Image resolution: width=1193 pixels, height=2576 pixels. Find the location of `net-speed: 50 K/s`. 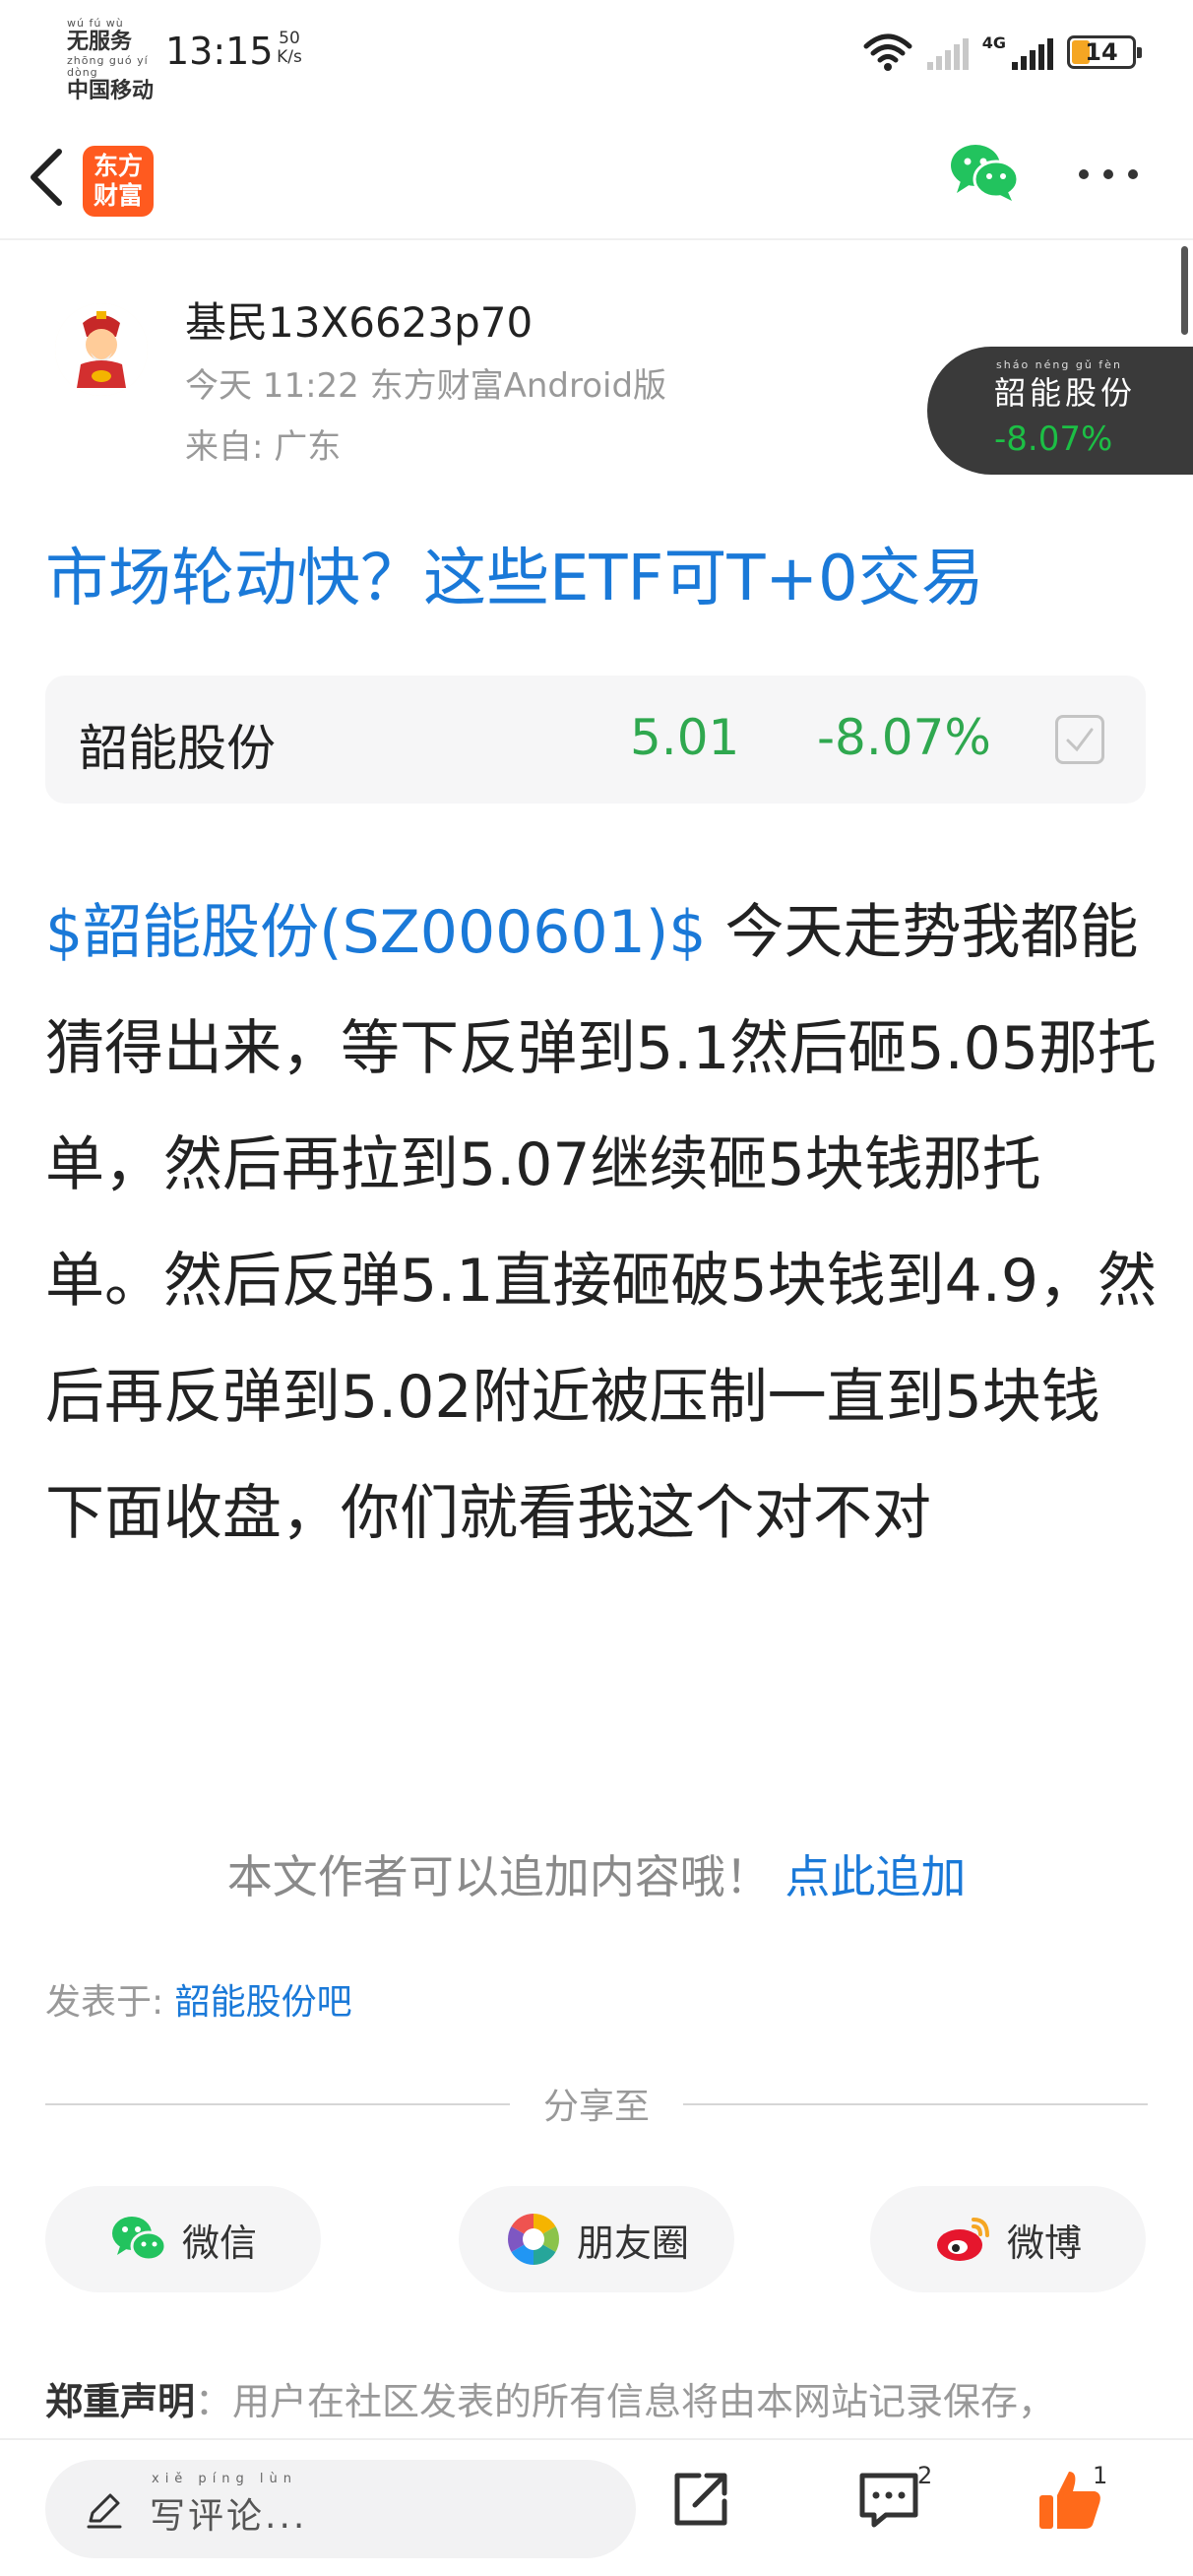

net-speed: 50 K/s is located at coordinates (289, 48).